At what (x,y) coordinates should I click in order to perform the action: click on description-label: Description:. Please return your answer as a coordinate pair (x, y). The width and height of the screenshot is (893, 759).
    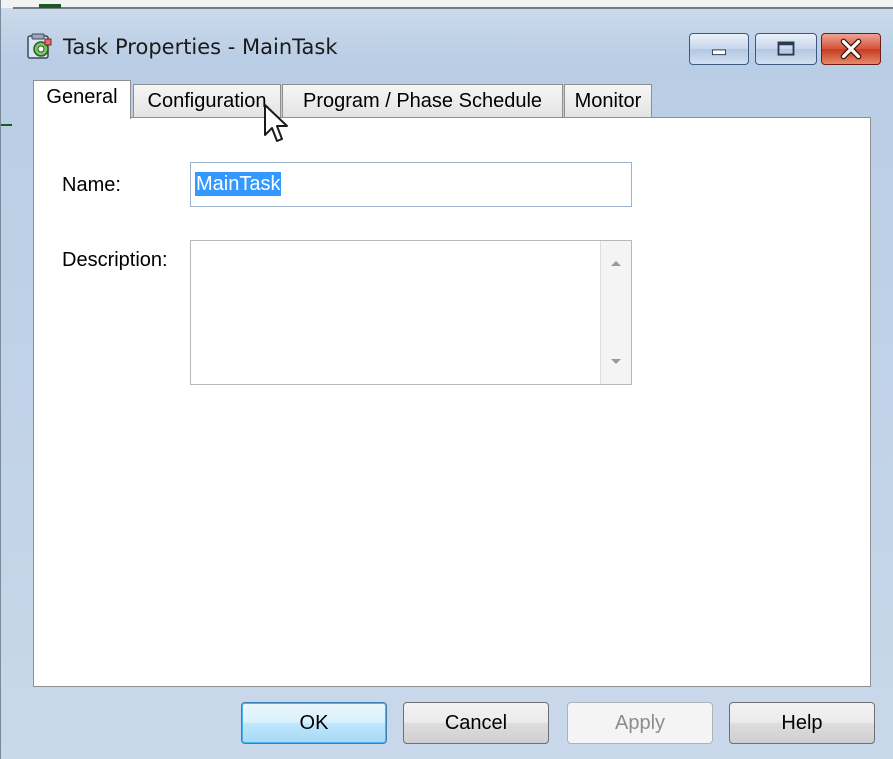
    Looking at the image, I should click on (115, 260).